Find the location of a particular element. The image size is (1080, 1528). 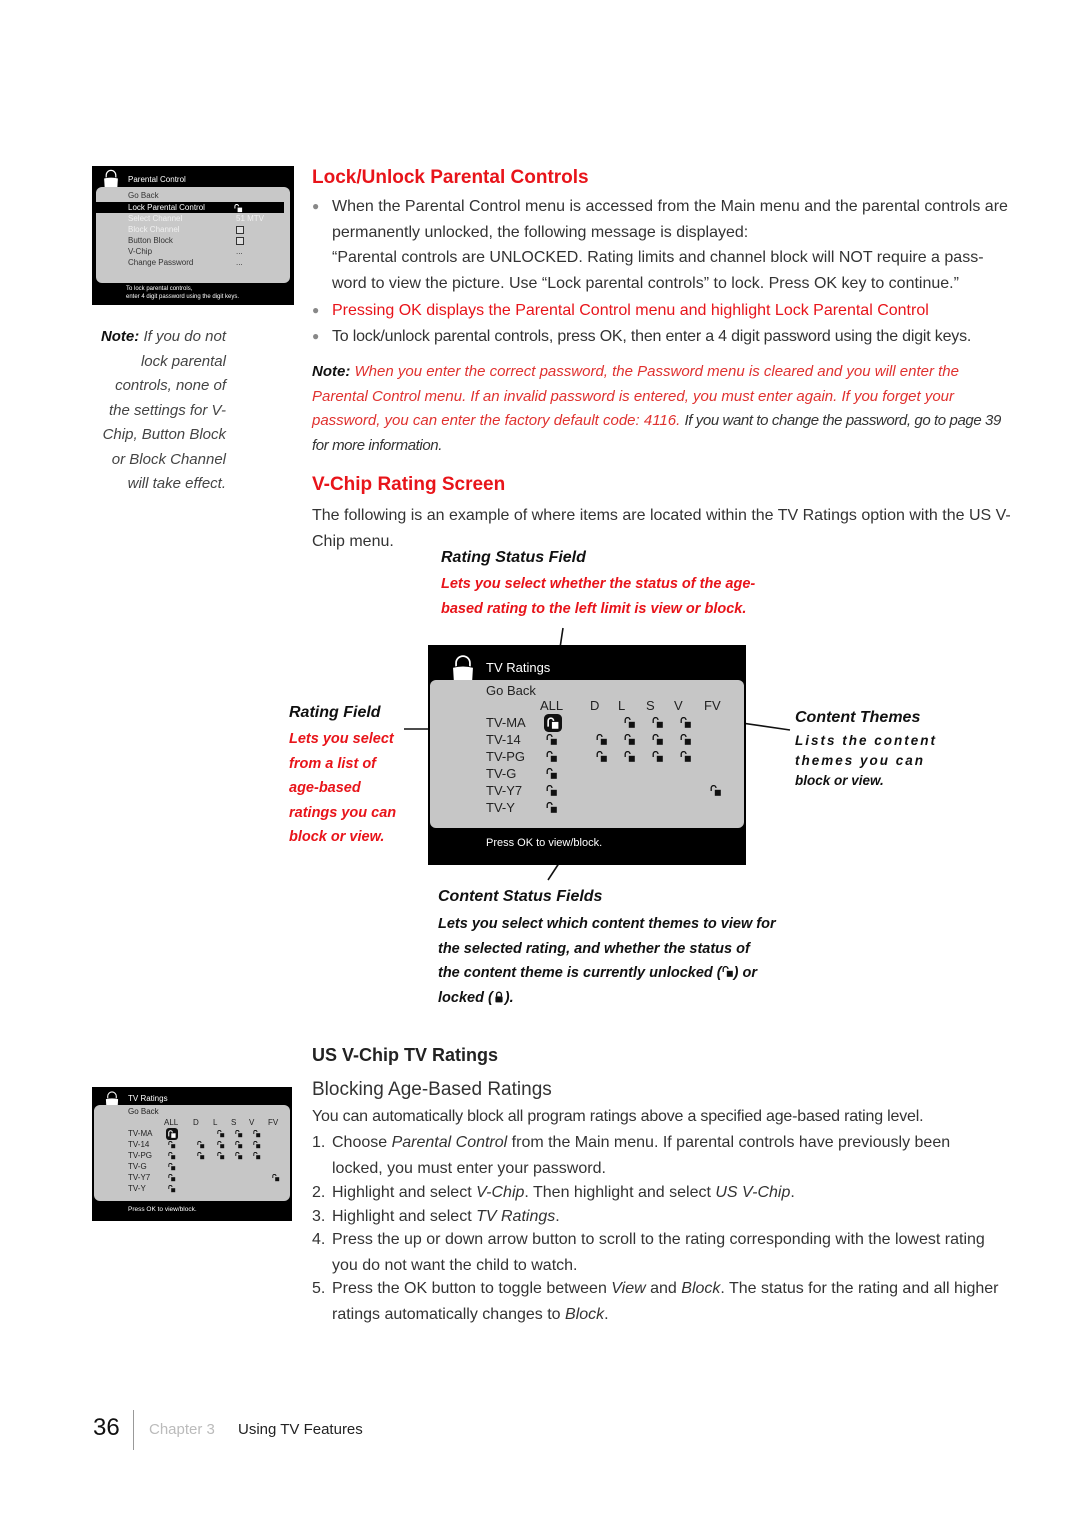

callout-line: Lets you select is located at coordinates (341, 739).